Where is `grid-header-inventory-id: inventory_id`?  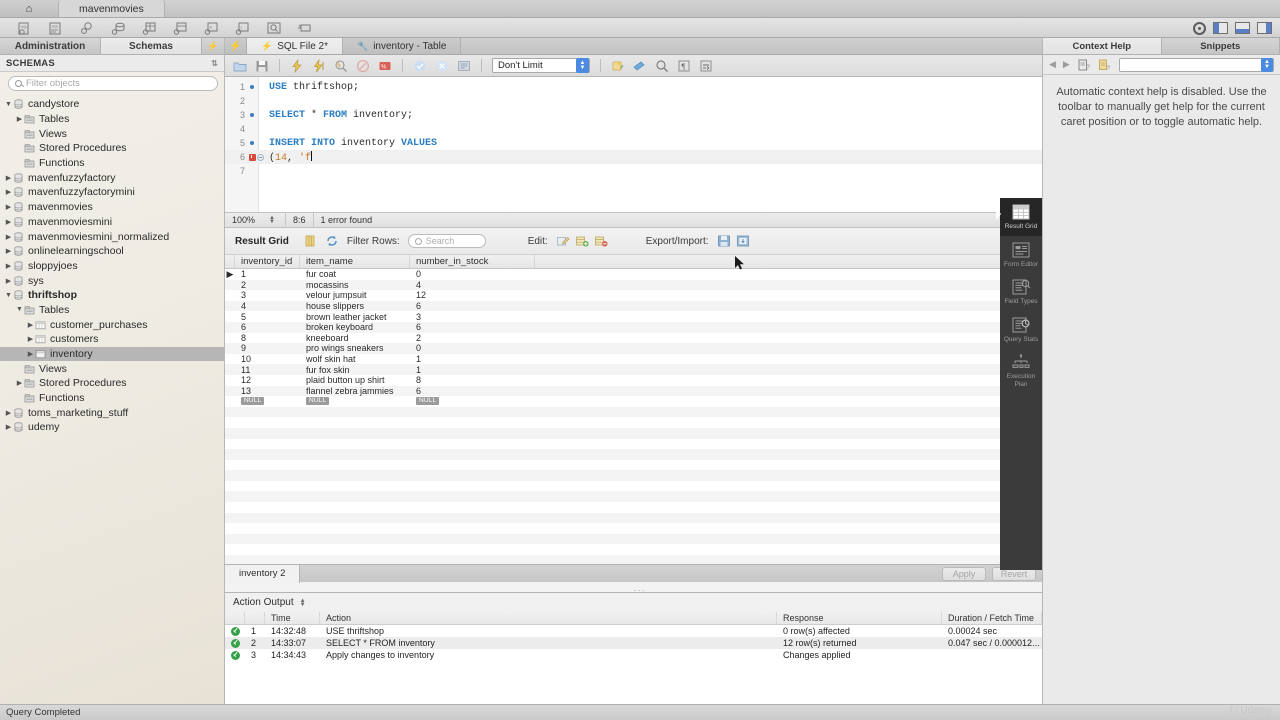 grid-header-inventory-id: inventory_id is located at coordinates (267, 261).